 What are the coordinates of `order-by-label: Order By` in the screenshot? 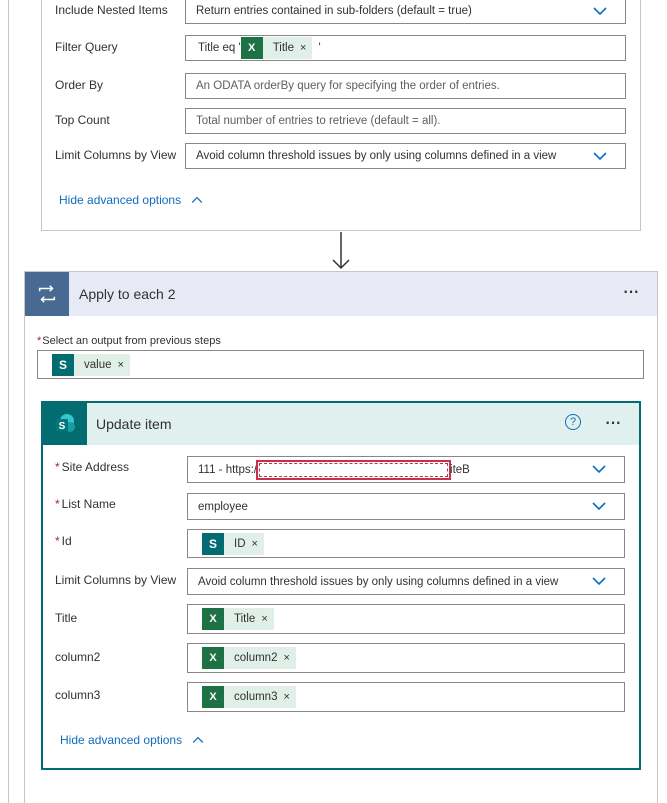 It's located at (79, 85).